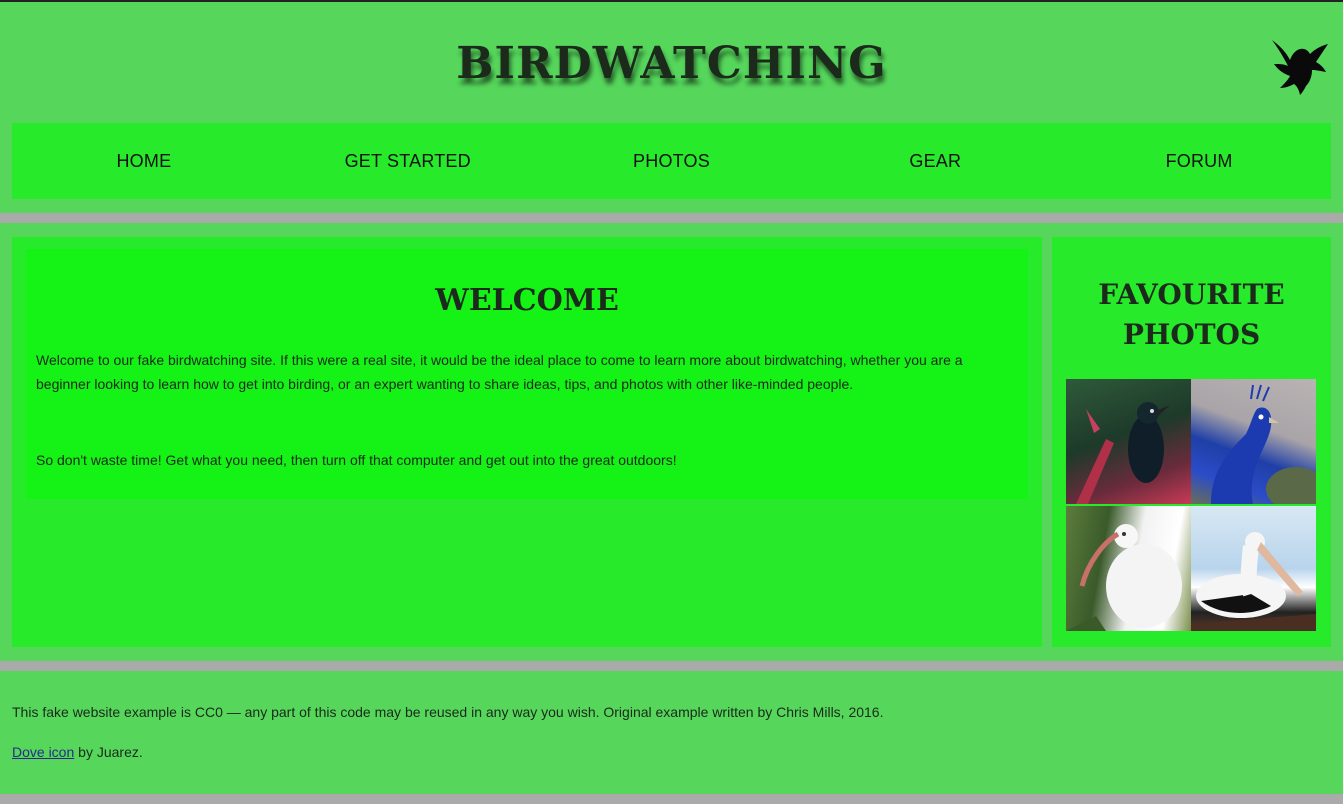 The width and height of the screenshot is (1343, 804). What do you see at coordinates (671, 63) in the screenshot?
I see `site-title: BIRDWATCHING` at bounding box center [671, 63].